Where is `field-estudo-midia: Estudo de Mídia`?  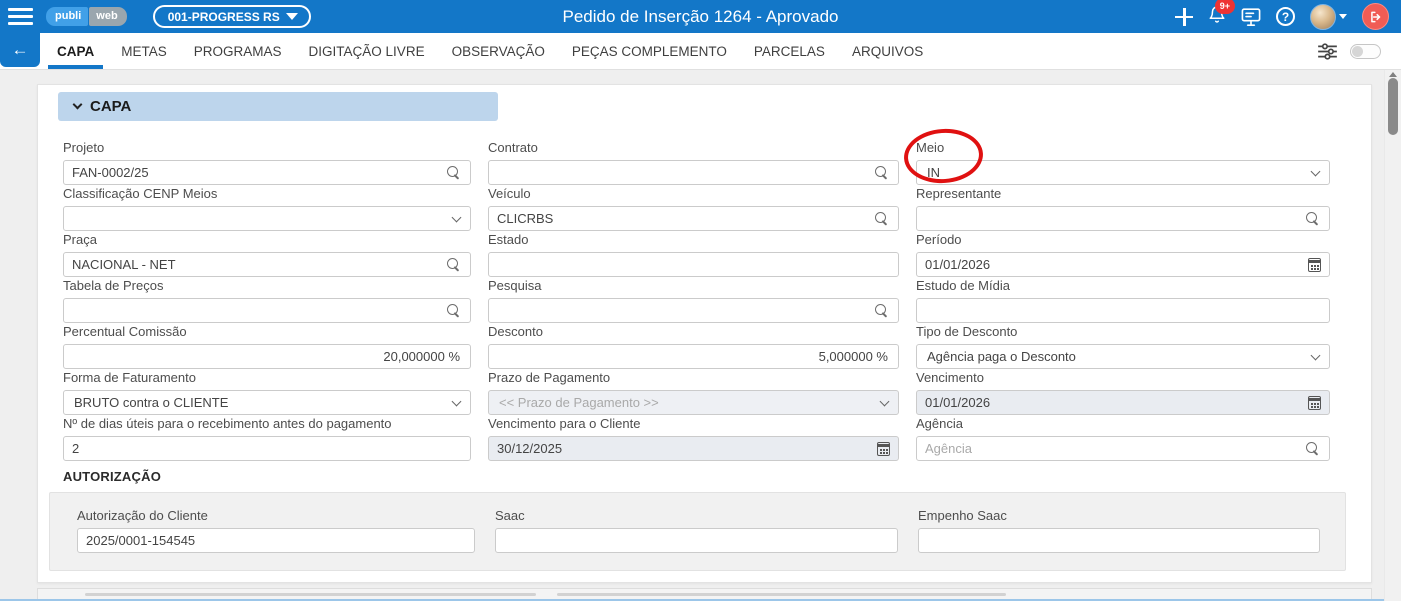
field-estudo-midia: Estudo de Mídia is located at coordinates (1123, 300).